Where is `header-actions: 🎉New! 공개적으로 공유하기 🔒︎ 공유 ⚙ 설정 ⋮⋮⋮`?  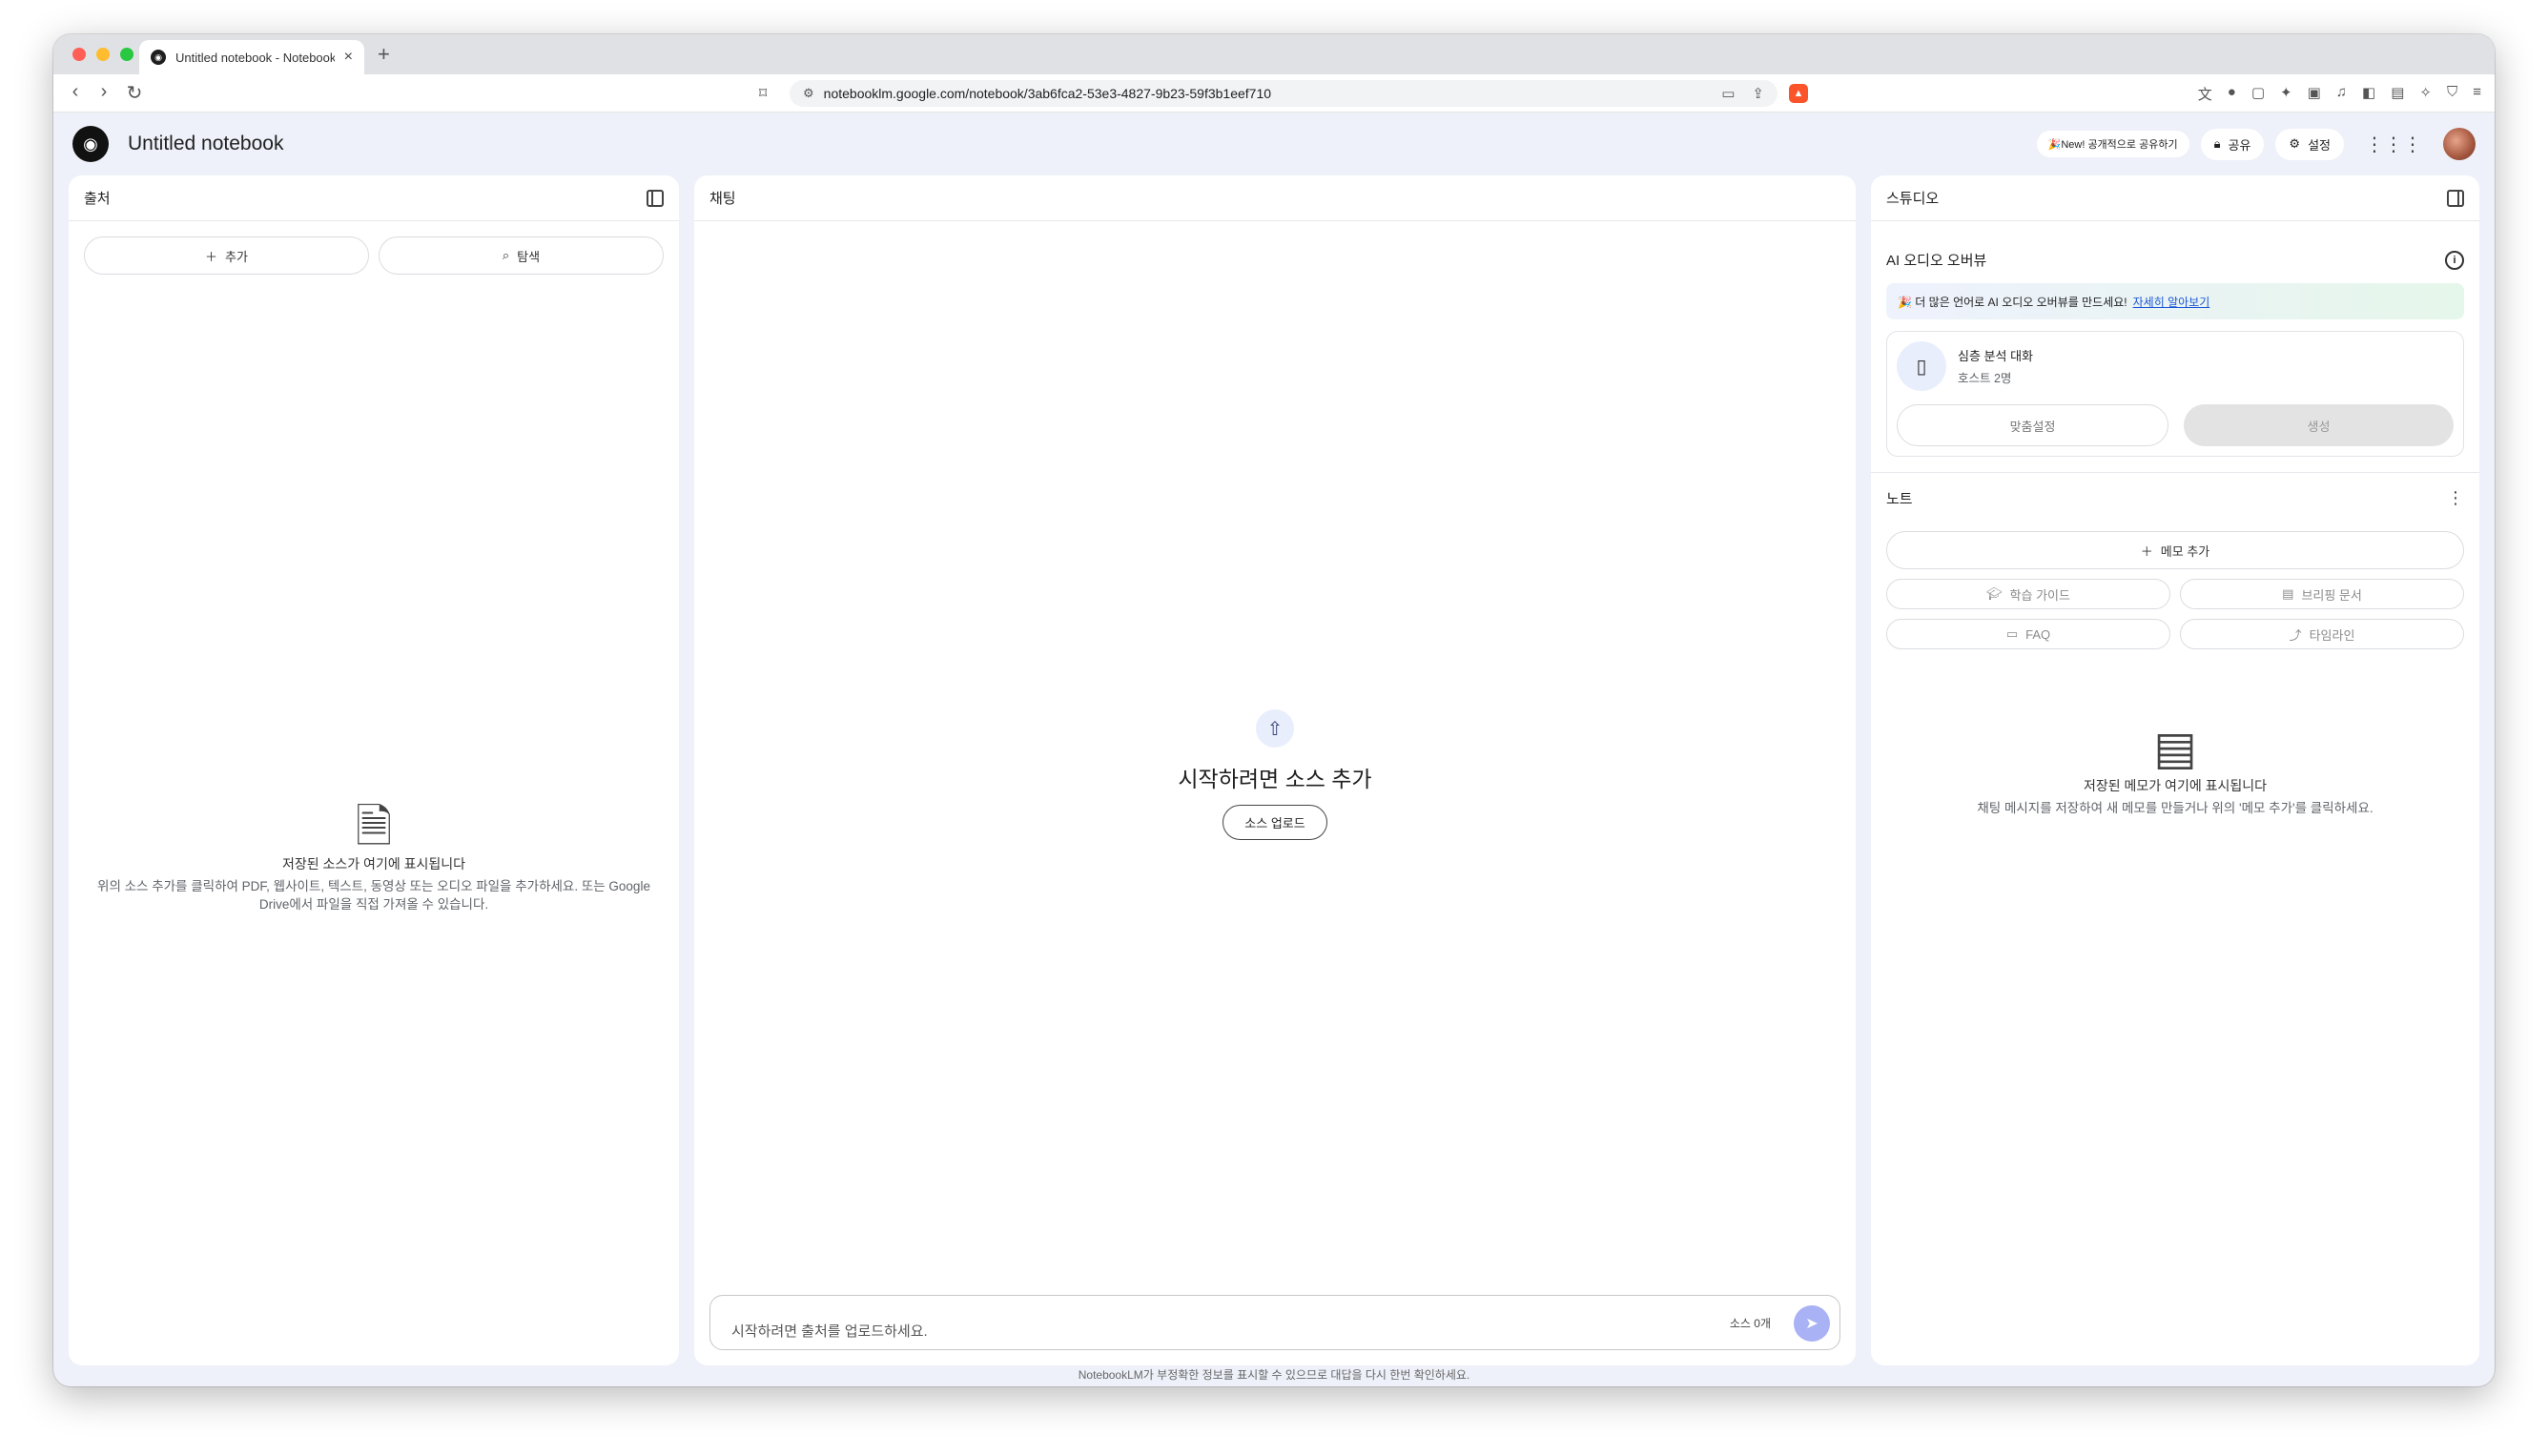
header-actions: 🎉New! 공개적으로 공유하기 🔒︎ 공유 ⚙ 설정 ⋮⋮⋮ is located at coordinates (2256, 144).